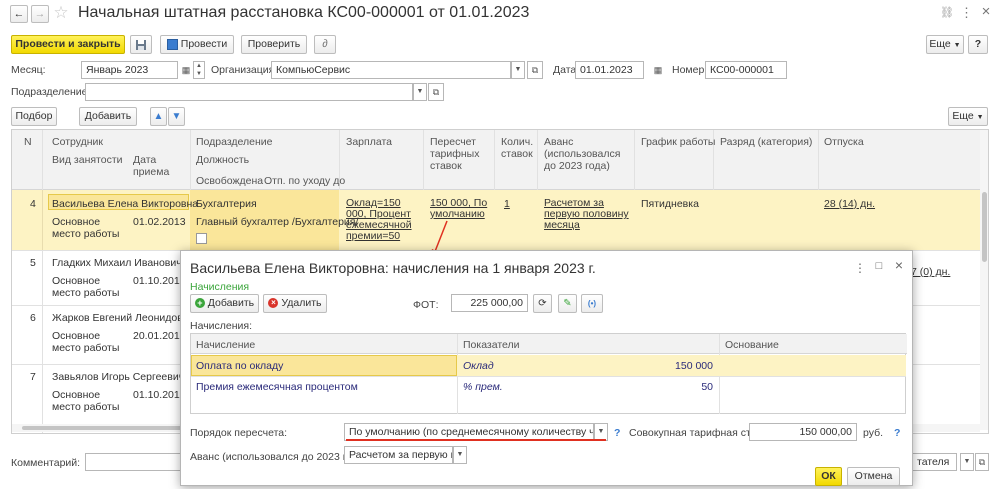 Image resolution: width=998 pixels, height=489 pixels. Describe the element at coordinates (984, 280) in the screenshot. I see `vertical-scrollbar` at that location.